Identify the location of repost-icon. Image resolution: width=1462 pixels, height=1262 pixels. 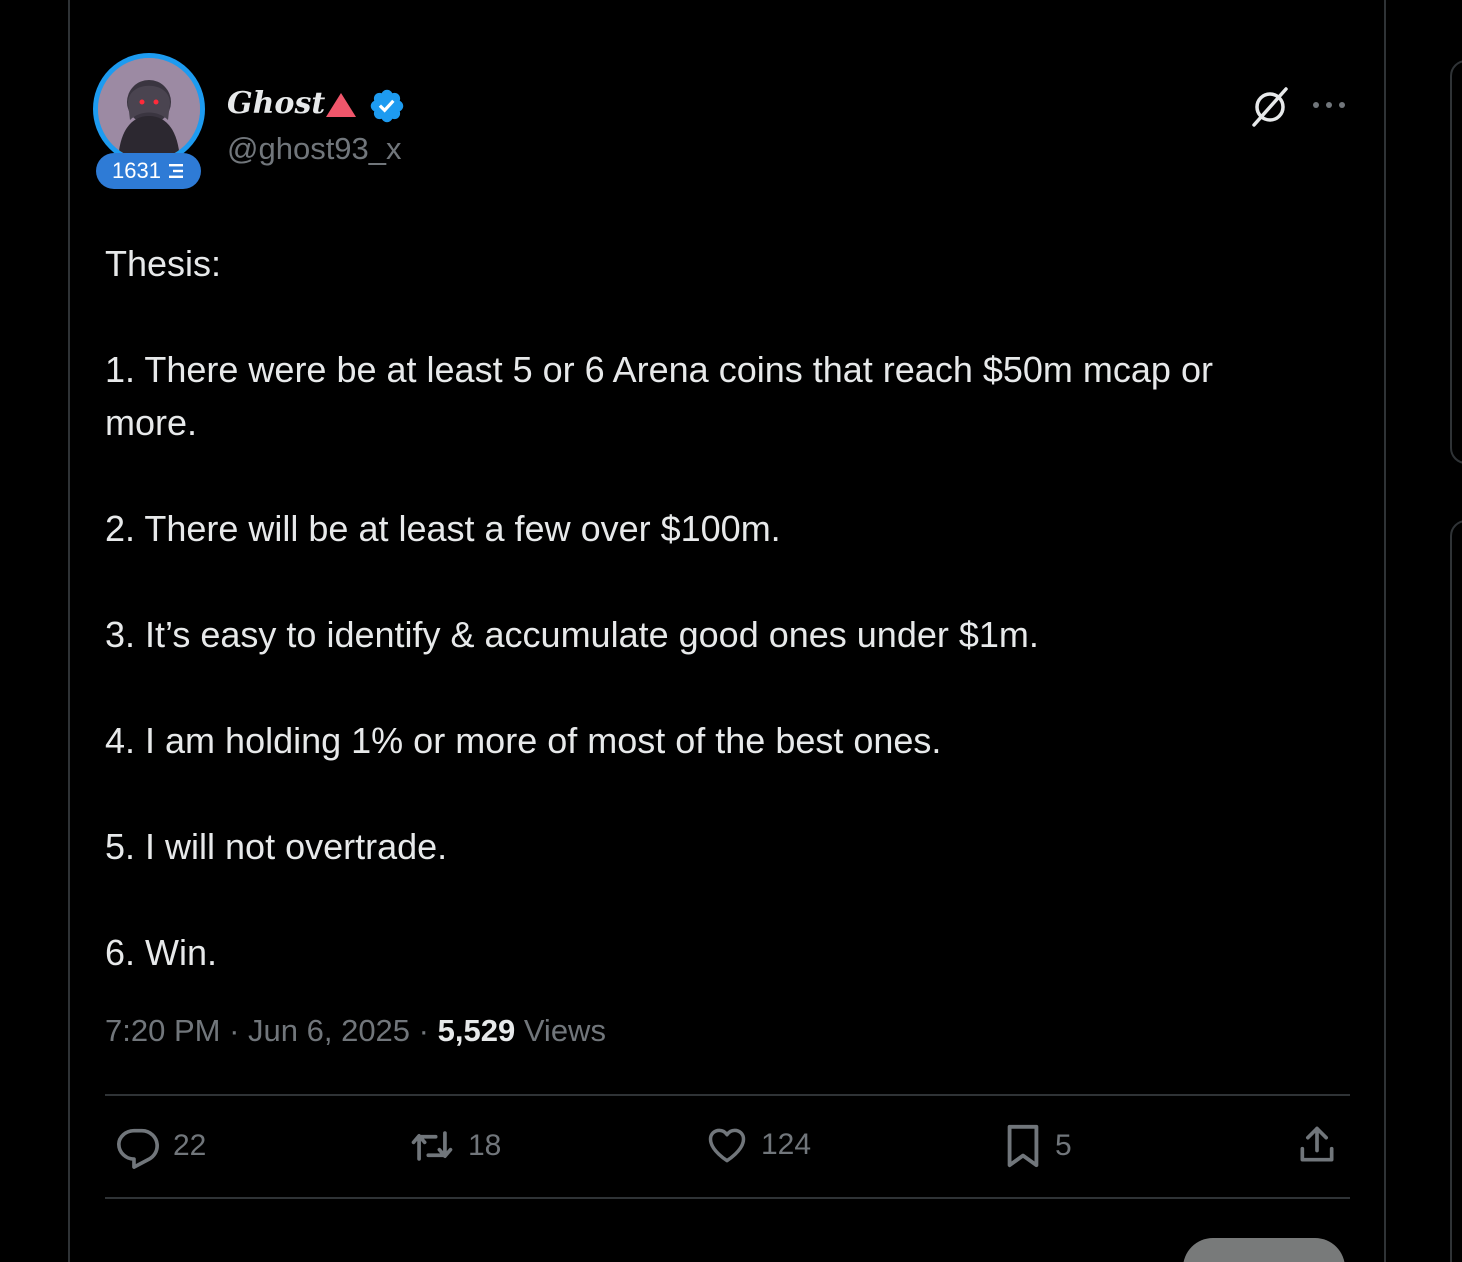
(432, 1146).